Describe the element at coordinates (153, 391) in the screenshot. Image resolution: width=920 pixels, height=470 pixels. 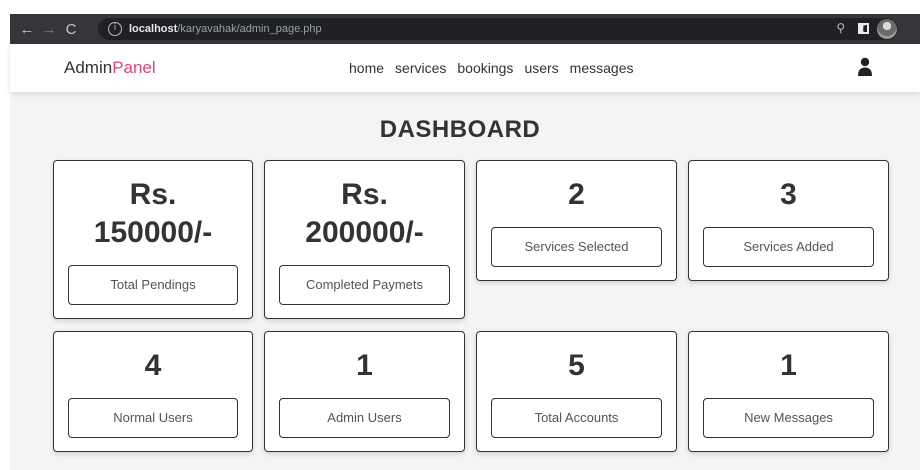
I see `card-normal-users: 4 Normal Users` at that location.